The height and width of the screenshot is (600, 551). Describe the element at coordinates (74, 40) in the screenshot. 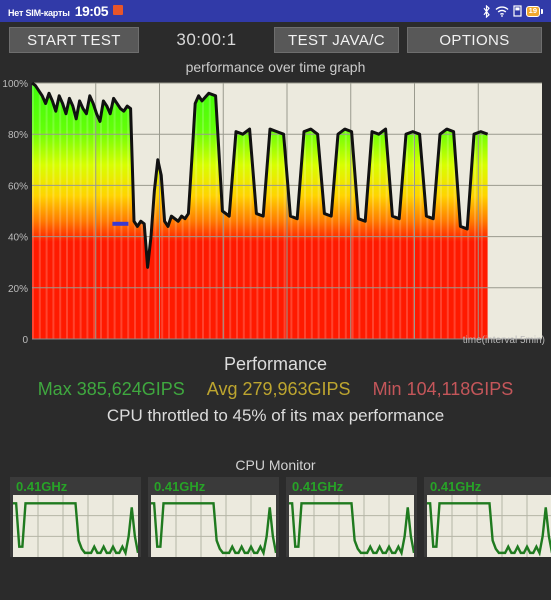

I see `start-test-button: START TEST` at that location.